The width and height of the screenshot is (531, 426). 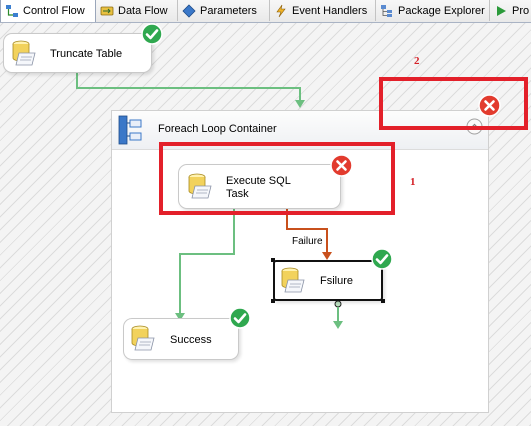 What do you see at coordinates (143, 338) in the screenshot?
I see `sql-task-icon` at bounding box center [143, 338].